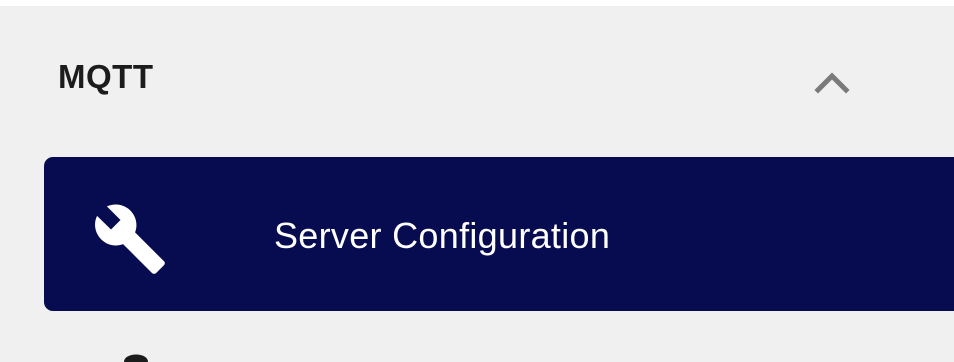  I want to click on next-item-icon-partial, so click(136, 358).